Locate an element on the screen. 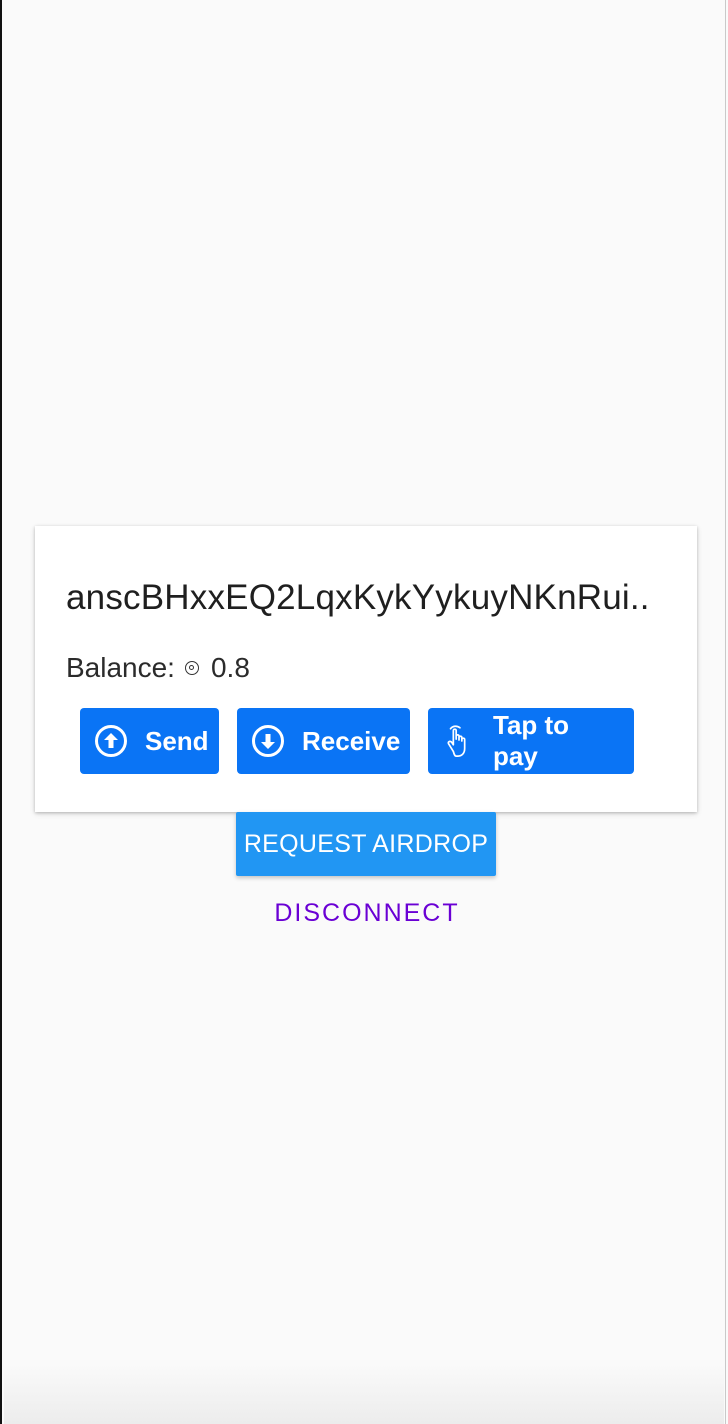 Image resolution: width=728 pixels, height=1424 pixels. receive-button: Receive is located at coordinates (323, 741).